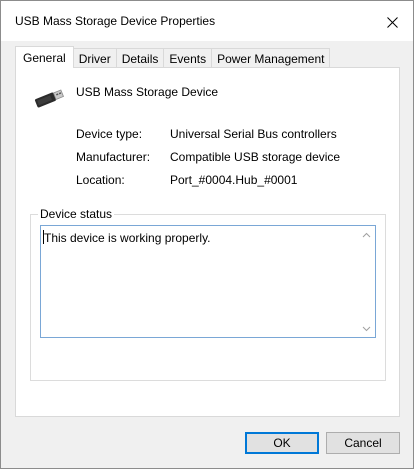  Describe the element at coordinates (140, 58) in the screenshot. I see `tab-details: Details` at that location.